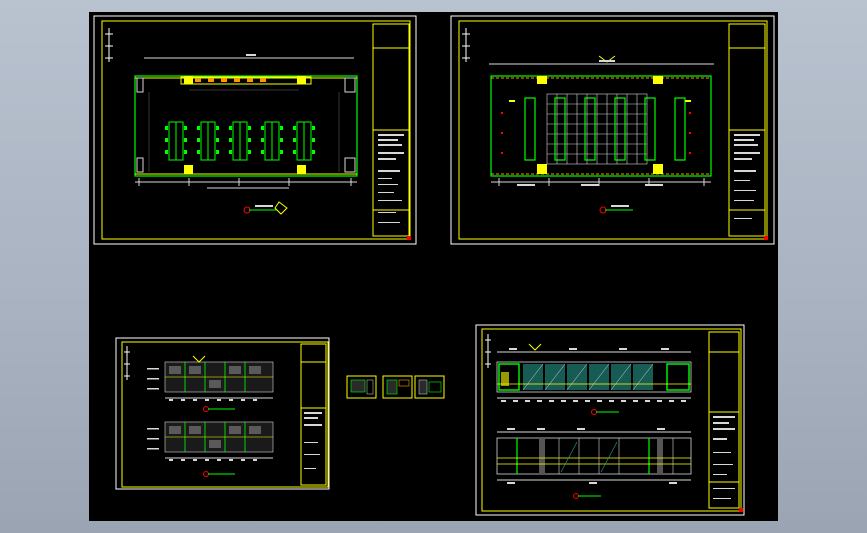  Describe the element at coordinates (222, 413) in the screenshot. I see `sheet-elevations` at that location.